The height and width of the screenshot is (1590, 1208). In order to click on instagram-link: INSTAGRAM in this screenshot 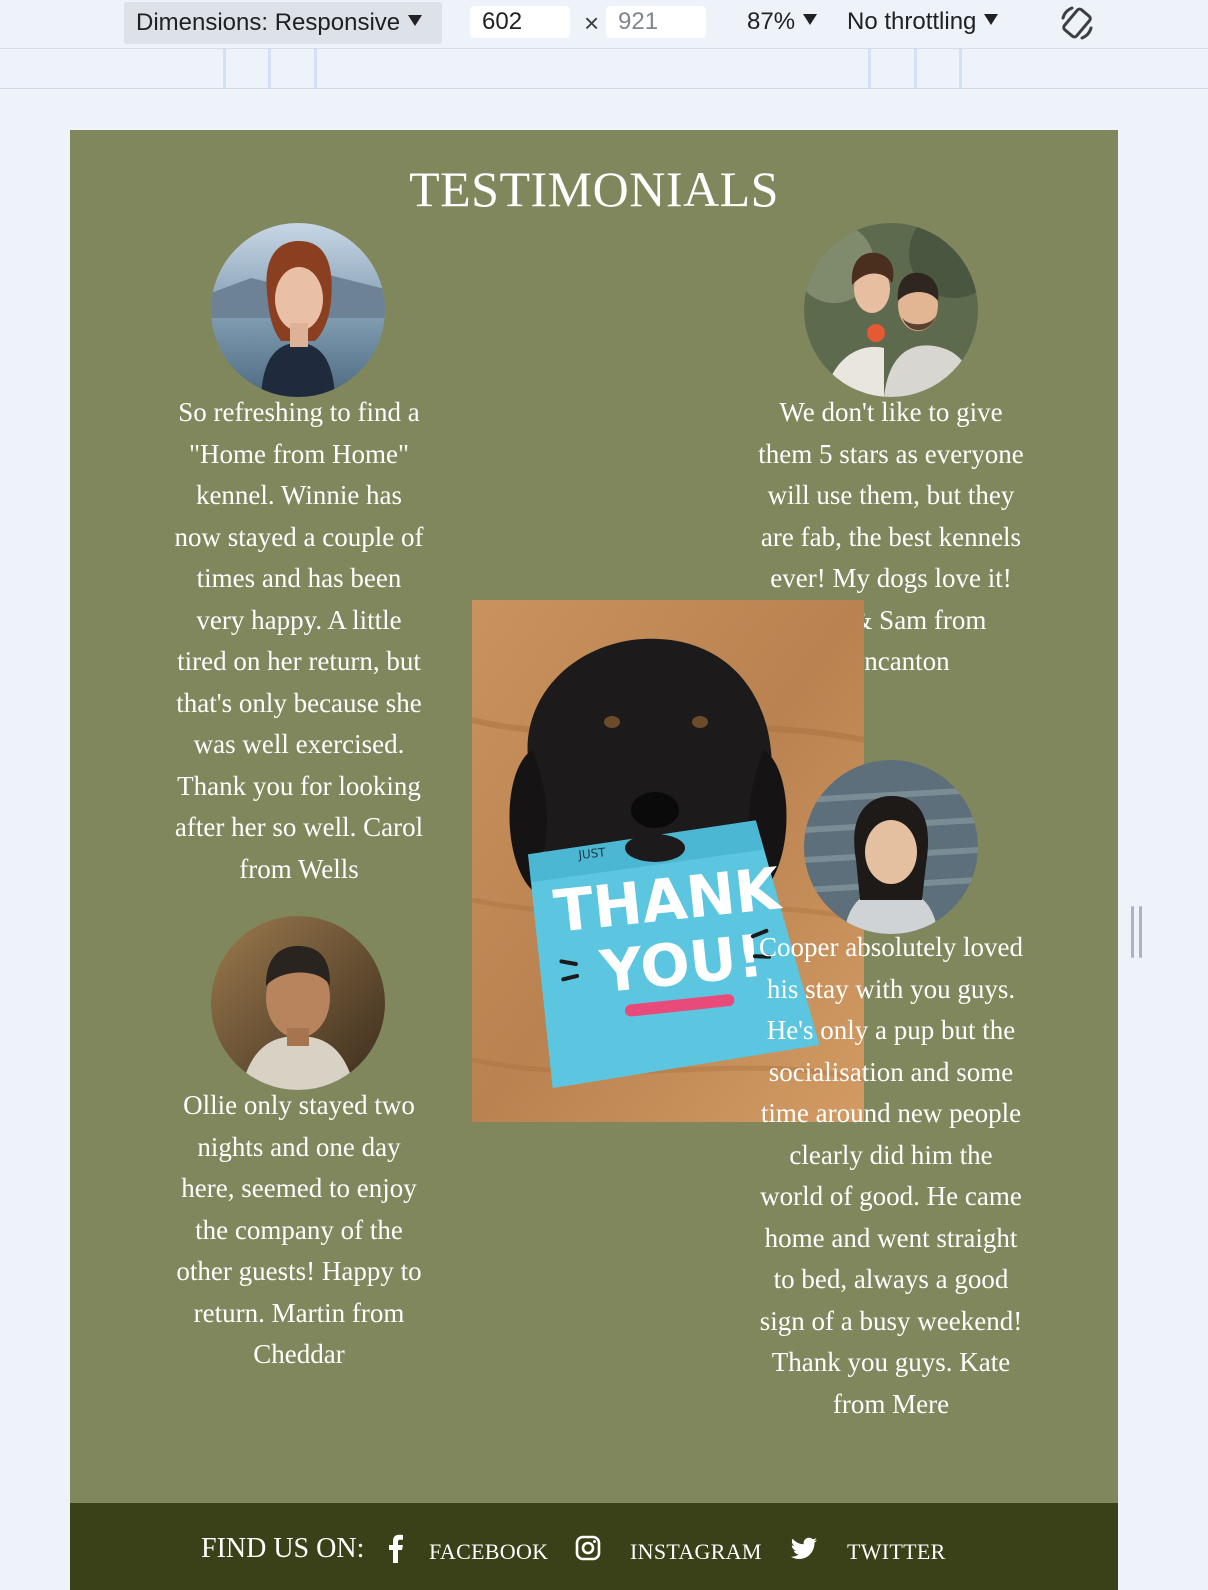, I will do `click(696, 1552)`.